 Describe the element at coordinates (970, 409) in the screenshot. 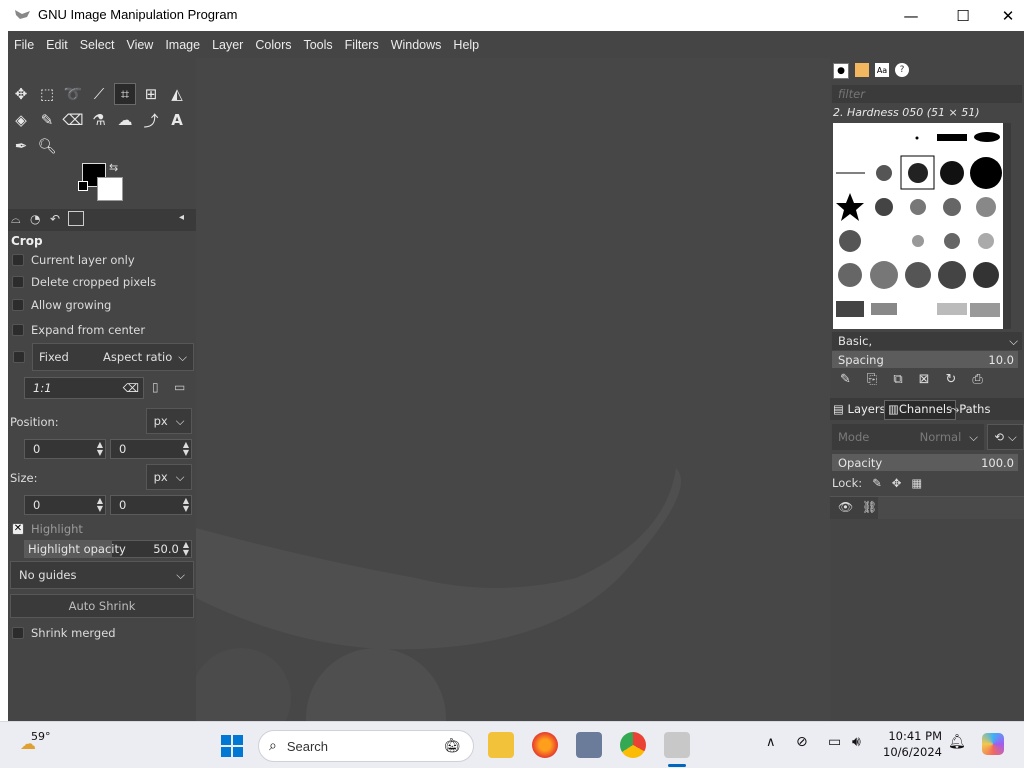

I see `tab-paths: ⤳Paths` at that location.